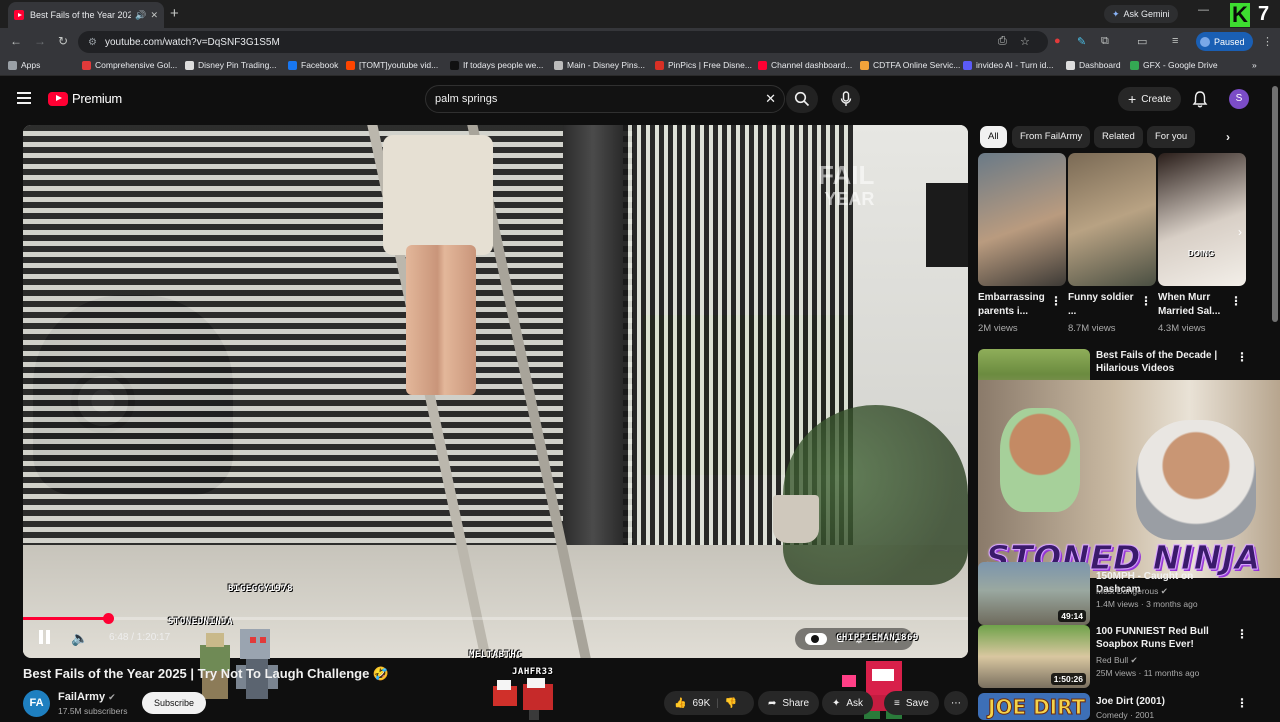 The height and width of the screenshot is (722, 1280). Describe the element at coordinates (680, 703) in the screenshot. I see `thumbs-up-icon: 👍` at that location.